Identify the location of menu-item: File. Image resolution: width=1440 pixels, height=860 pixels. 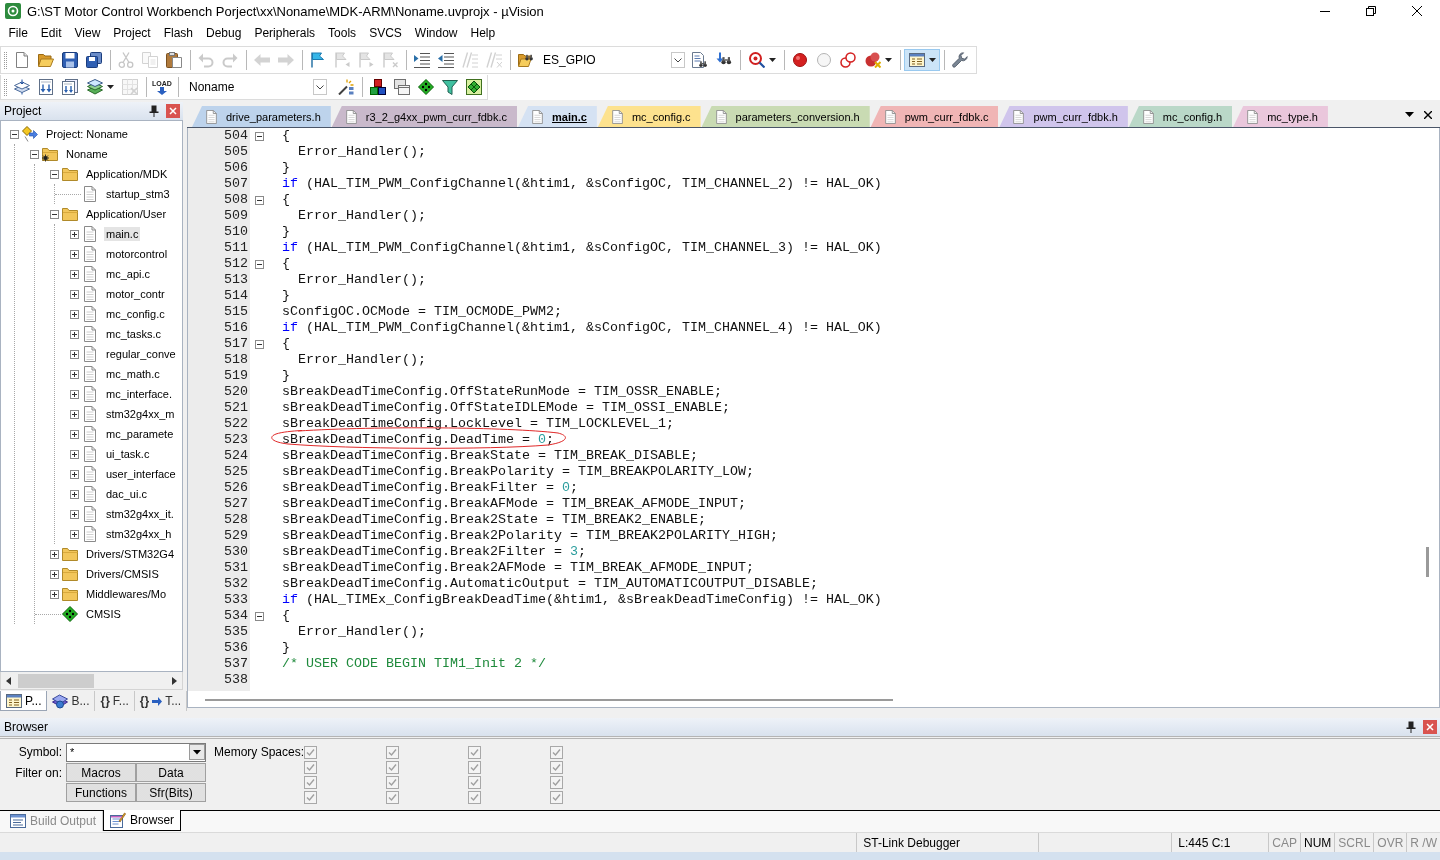
(18, 33).